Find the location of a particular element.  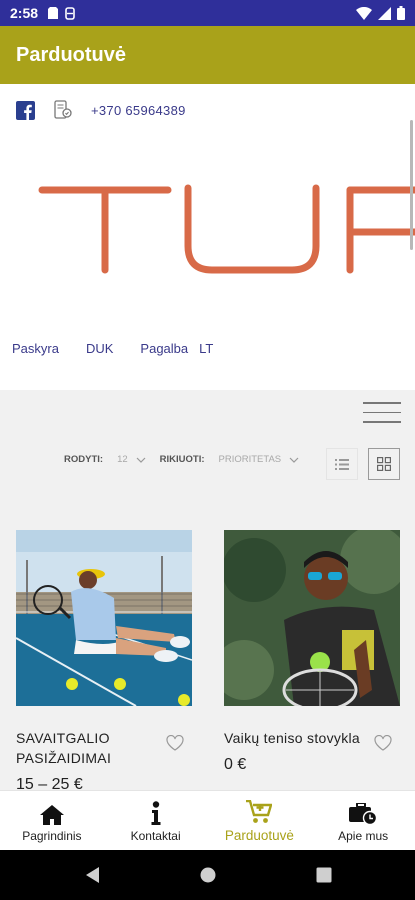

list-view-button is located at coordinates (342, 464).